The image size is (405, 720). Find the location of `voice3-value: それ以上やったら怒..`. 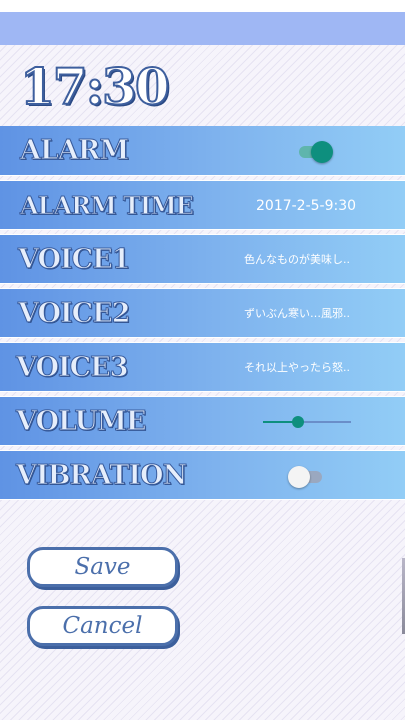

voice3-value: それ以上やったら怒.. is located at coordinates (297, 368).